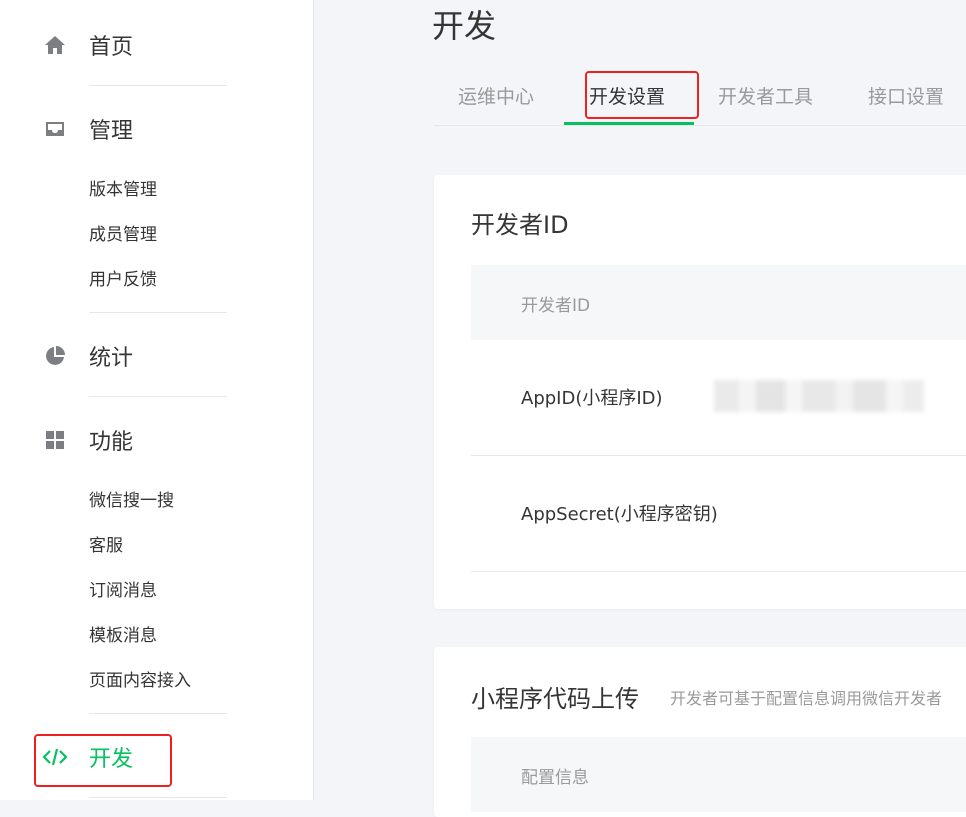  I want to click on config-table-header: 配置信息, so click(718, 774).